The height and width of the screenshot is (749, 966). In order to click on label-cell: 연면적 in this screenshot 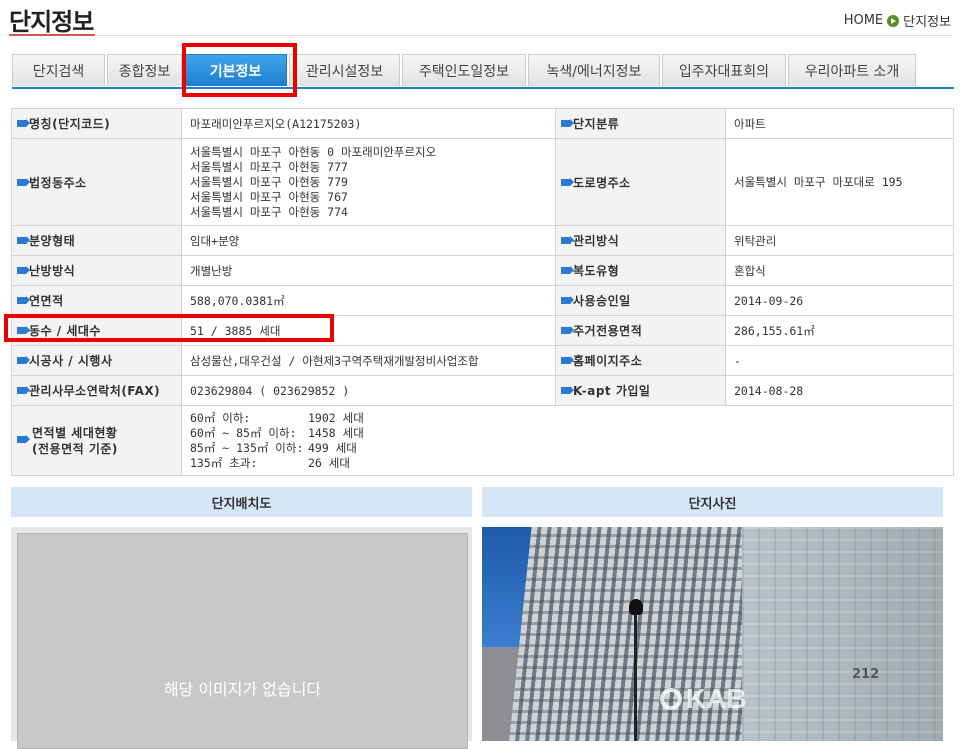, I will do `click(96, 300)`.